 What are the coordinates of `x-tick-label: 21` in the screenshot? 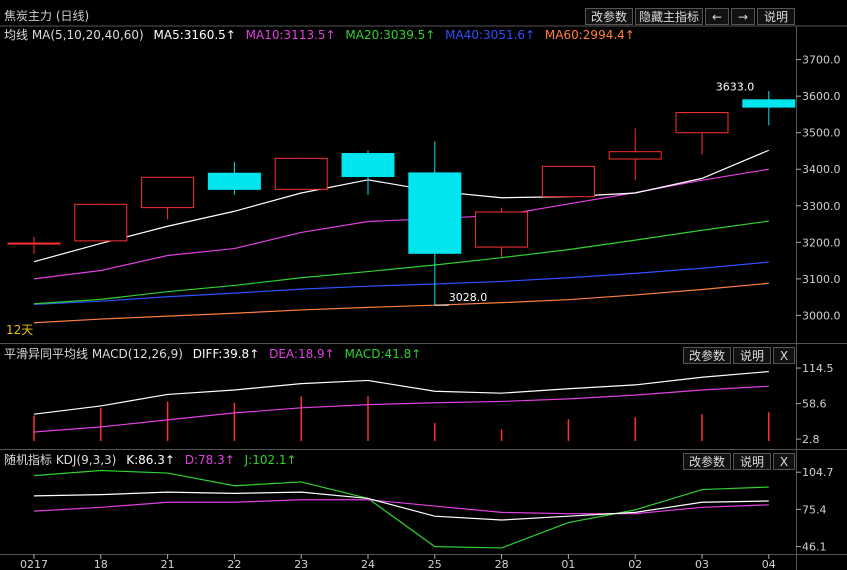 It's located at (168, 564).